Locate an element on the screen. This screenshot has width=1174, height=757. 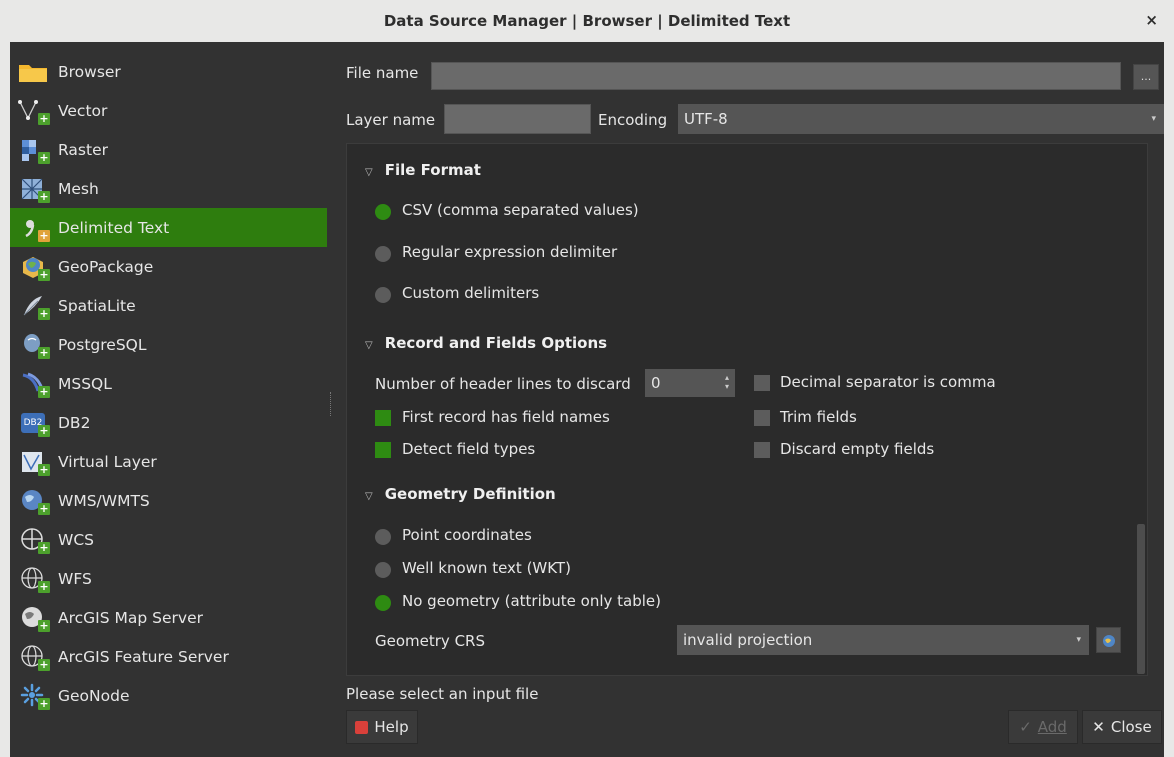
sidebar-item-browser: Browser is located at coordinates (168, 71).